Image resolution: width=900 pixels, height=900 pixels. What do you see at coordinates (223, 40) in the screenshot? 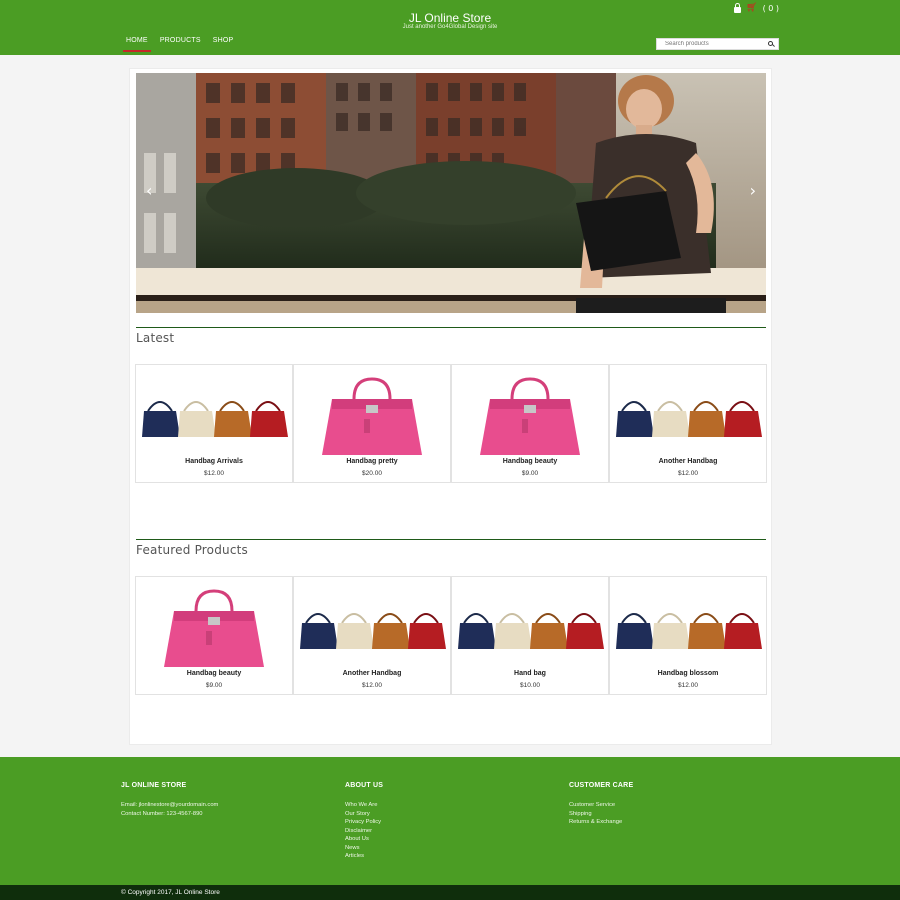
I see `nav-shop: SHOP` at bounding box center [223, 40].